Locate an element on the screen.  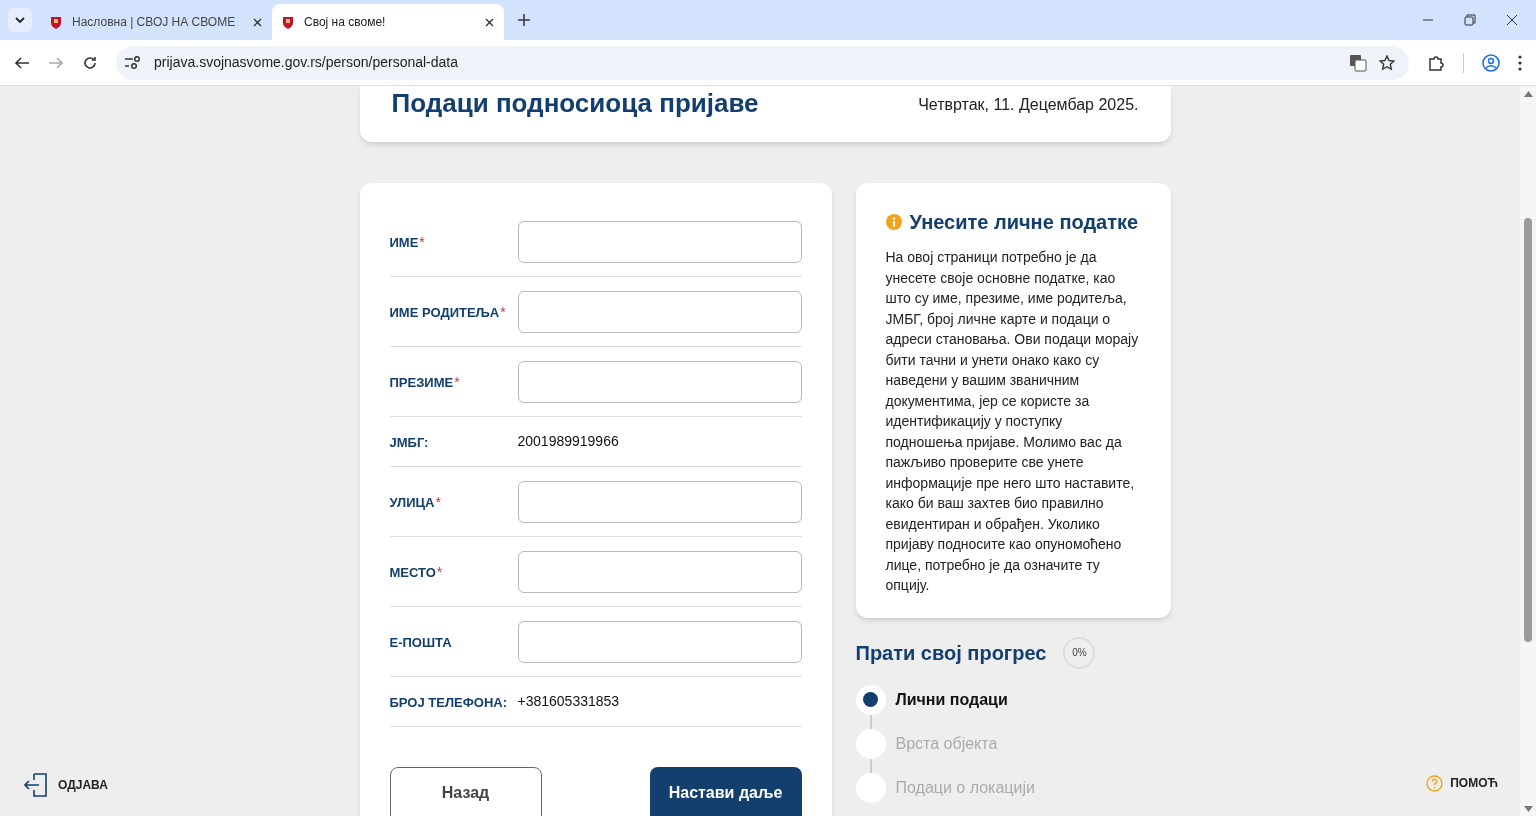
logout-icon is located at coordinates (37, 785).